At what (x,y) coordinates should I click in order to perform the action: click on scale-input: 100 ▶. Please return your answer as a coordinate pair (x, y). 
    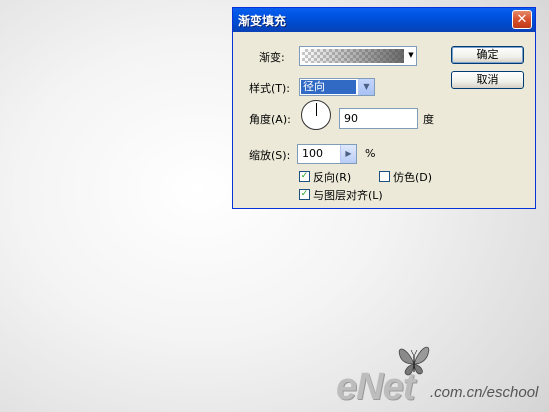
    Looking at the image, I should click on (327, 154).